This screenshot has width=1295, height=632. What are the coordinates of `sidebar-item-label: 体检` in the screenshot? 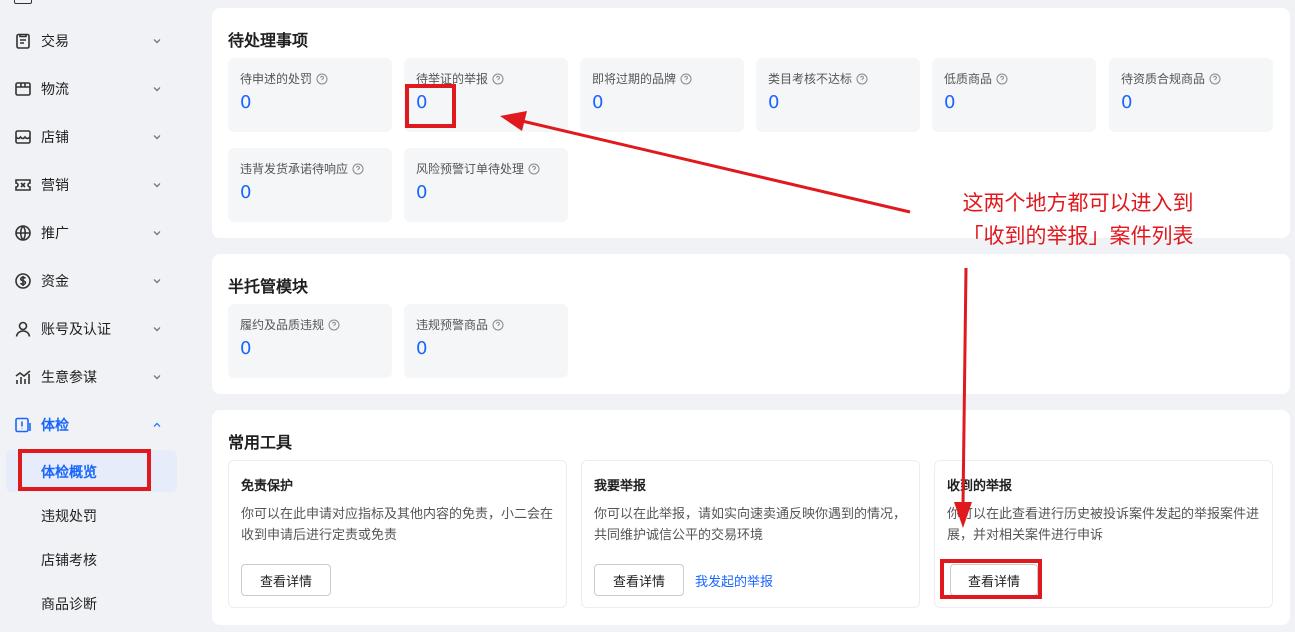 It's located at (55, 426).